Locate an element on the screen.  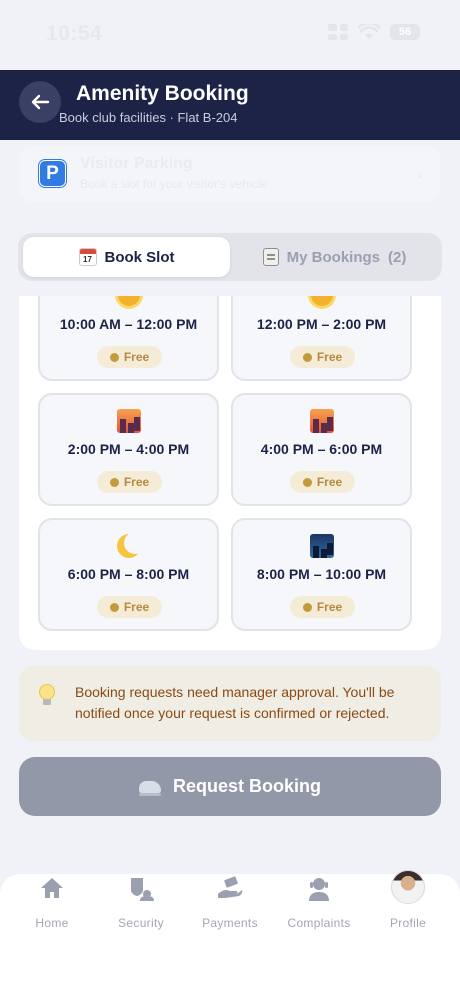
status-icons: 56 is located at coordinates (374, 32).